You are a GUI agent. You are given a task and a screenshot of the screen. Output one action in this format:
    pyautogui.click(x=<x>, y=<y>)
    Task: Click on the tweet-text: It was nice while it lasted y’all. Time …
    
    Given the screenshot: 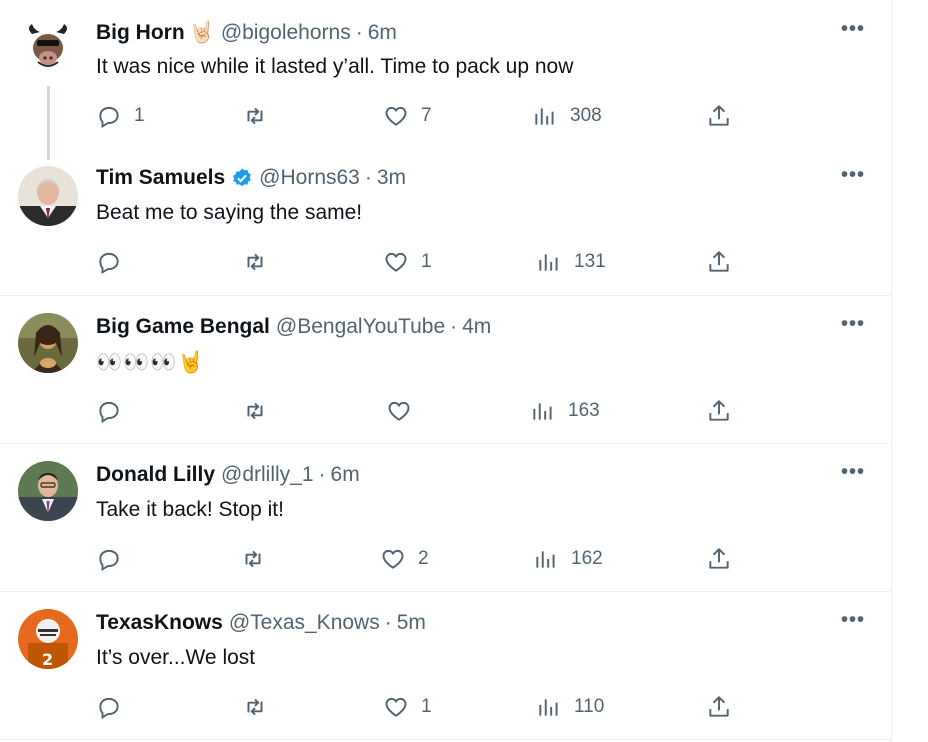 What is the action you would take?
    pyautogui.click(x=335, y=66)
    